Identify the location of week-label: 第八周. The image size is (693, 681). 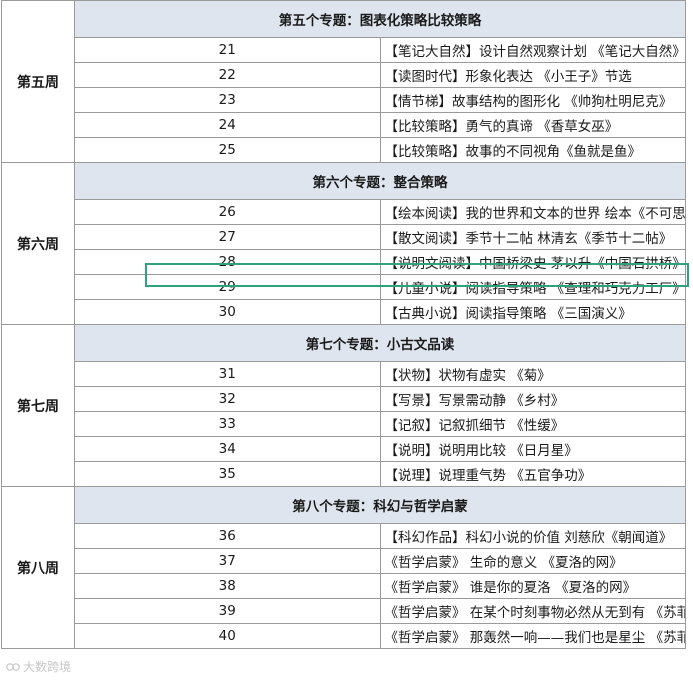
(38, 567).